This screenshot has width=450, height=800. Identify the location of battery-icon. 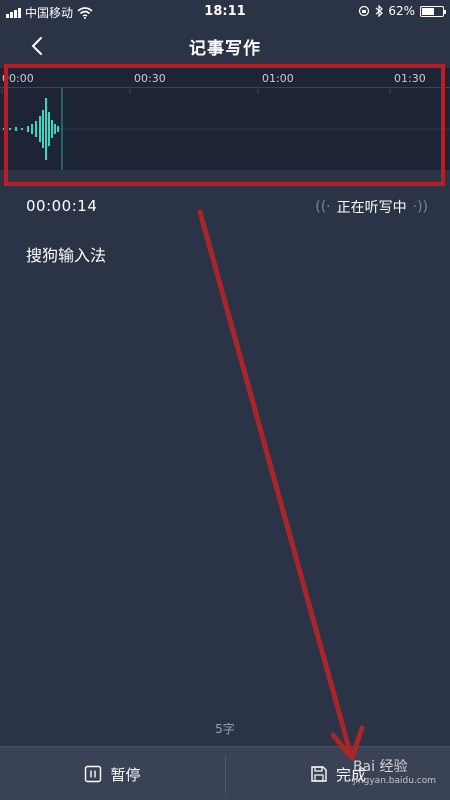
(433, 11).